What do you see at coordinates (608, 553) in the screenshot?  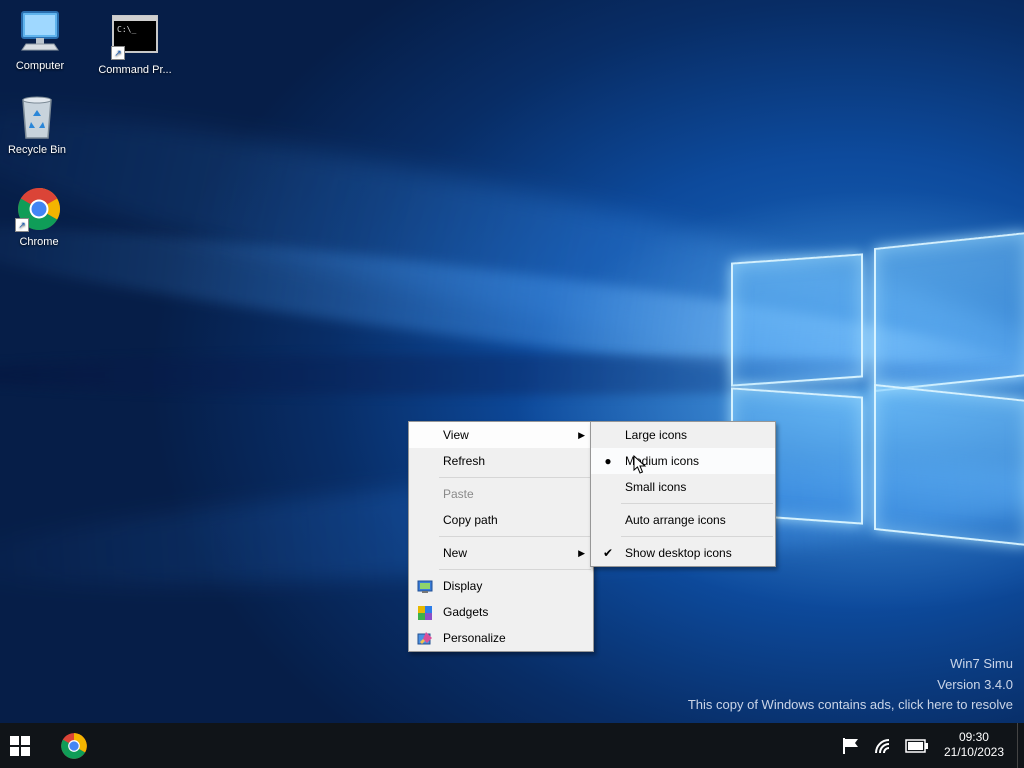 I see `checkmark-icon: ✔` at bounding box center [608, 553].